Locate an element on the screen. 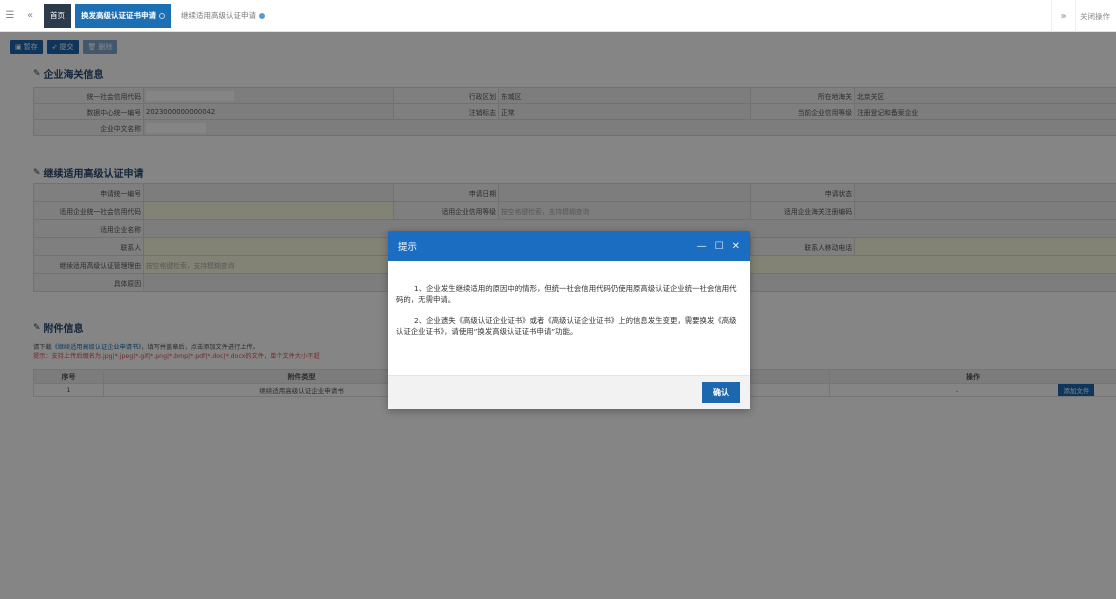 This screenshot has height=599, width=1116. dialog-footer: 确认 is located at coordinates (569, 392).